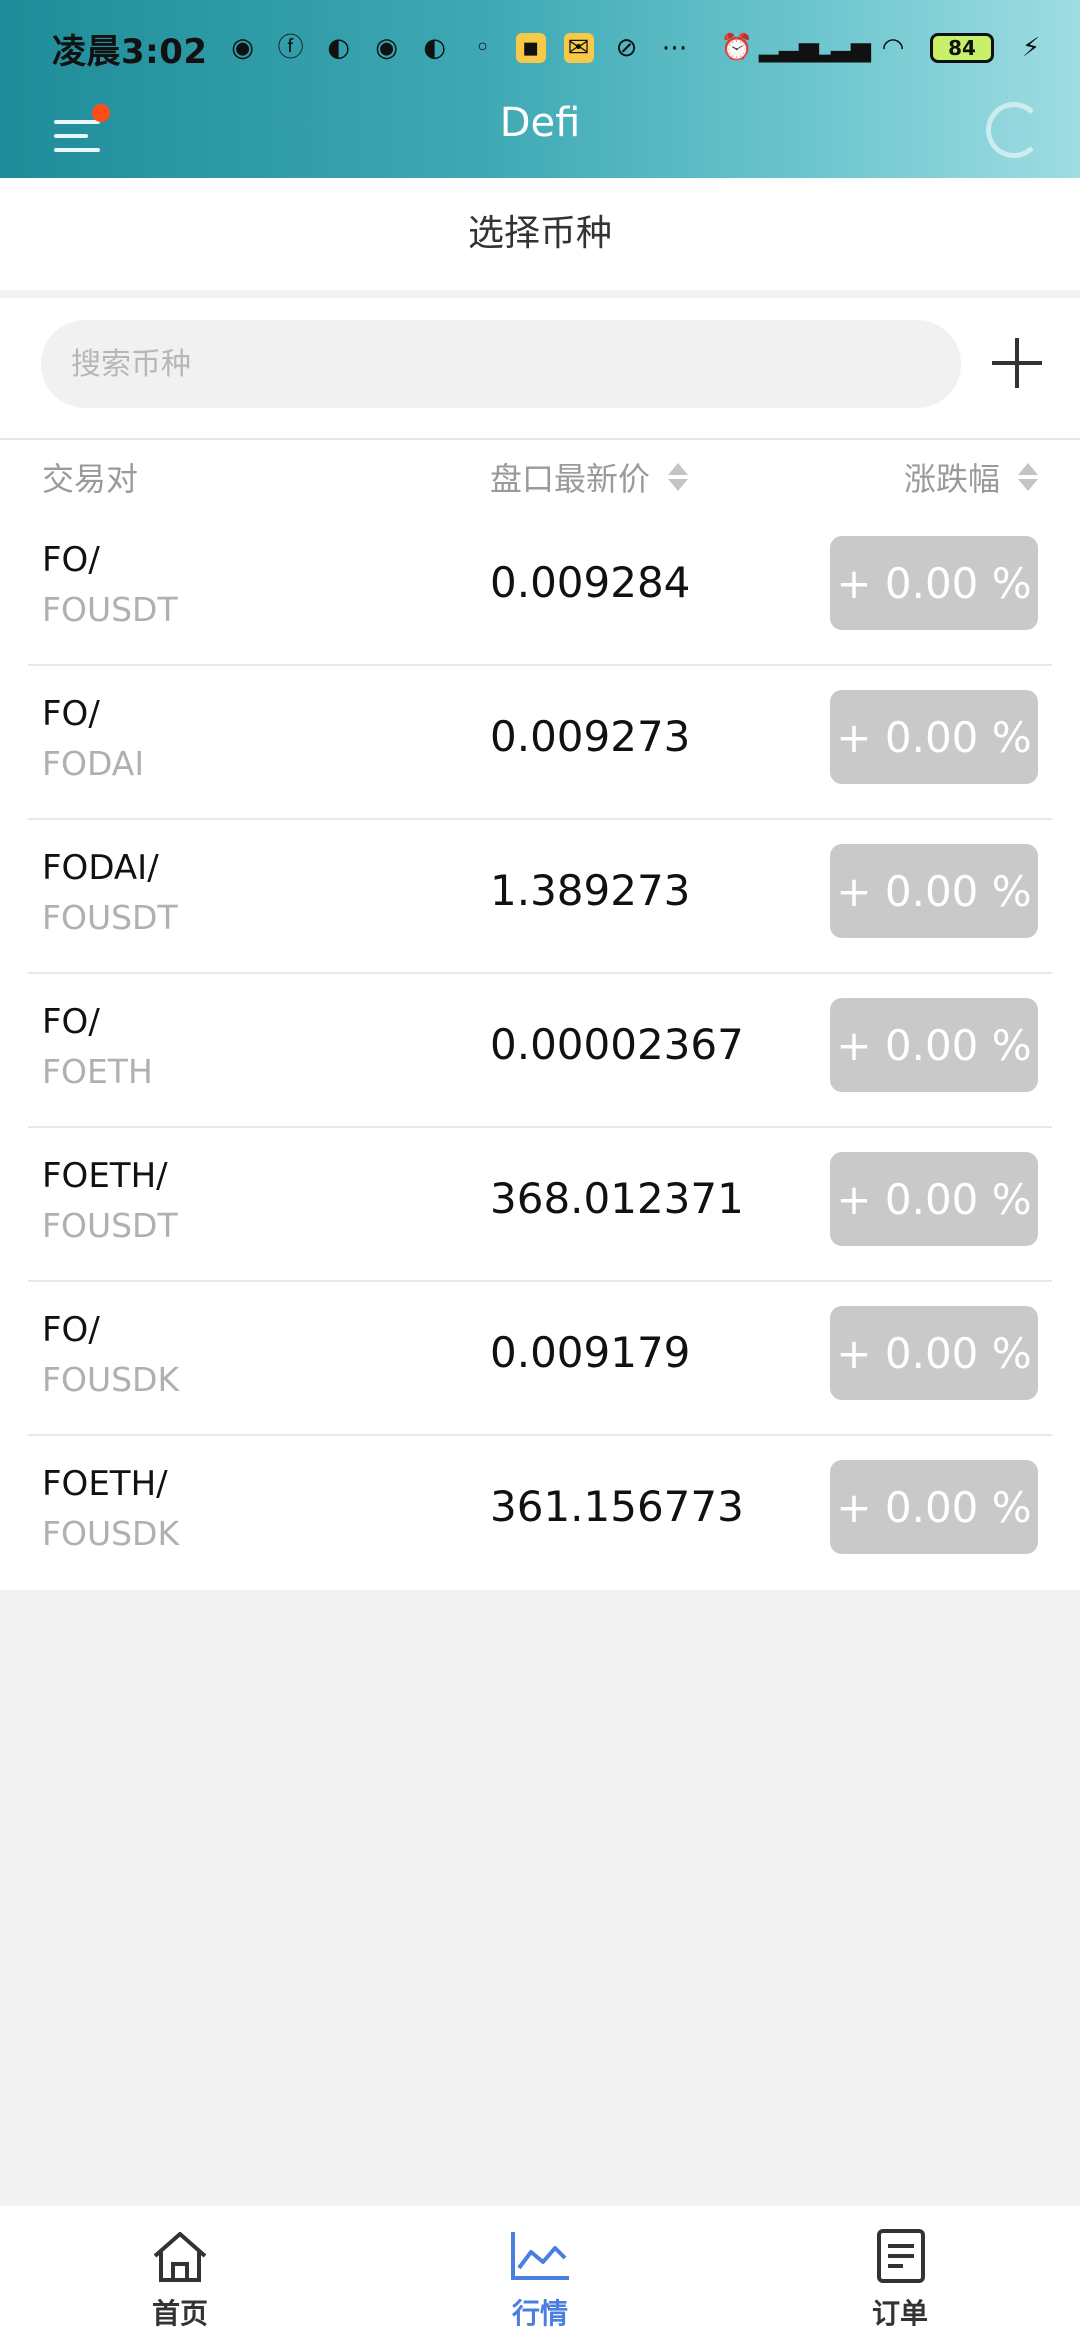 The image size is (1080, 2340). Describe the element at coordinates (100, 868) in the screenshot. I see `pair-base: FODAI/` at that location.